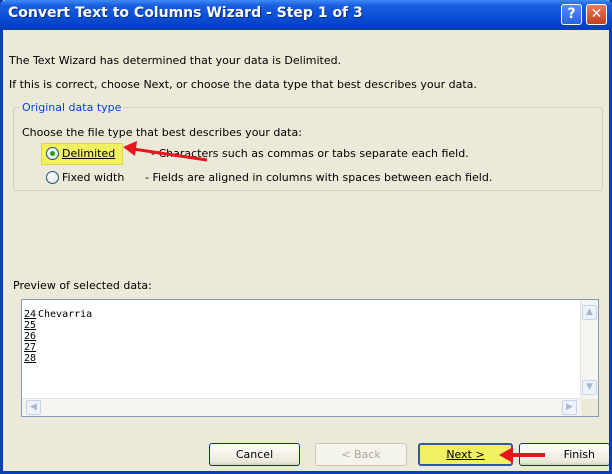 Image resolution: width=612 pixels, height=474 pixels. I want to click on help-icon: ?, so click(571, 14).